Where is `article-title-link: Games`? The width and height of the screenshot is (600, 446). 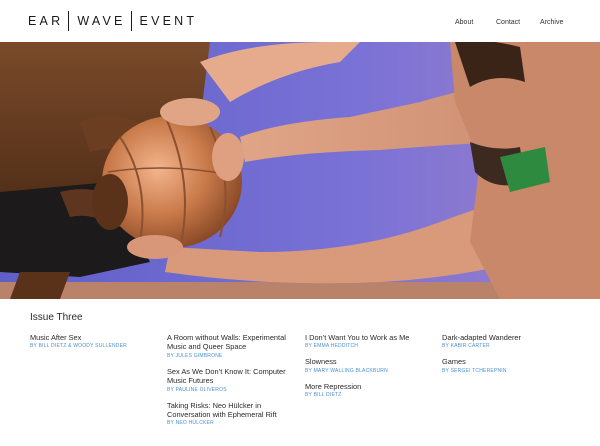 article-title-link: Games is located at coordinates (507, 361).